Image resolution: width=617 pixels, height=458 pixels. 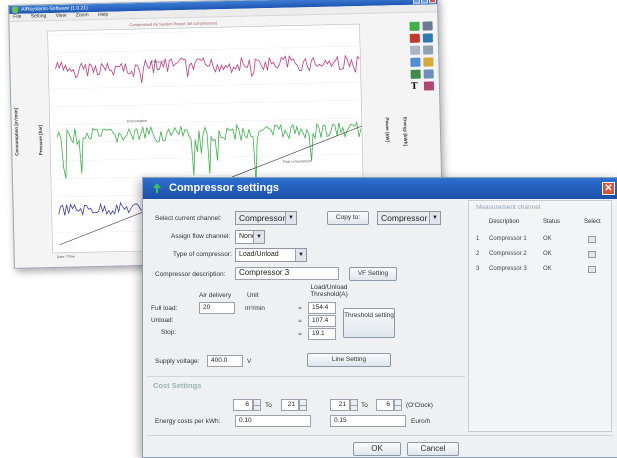 I want to click on tool-chart2-icon, so click(x=429, y=86).